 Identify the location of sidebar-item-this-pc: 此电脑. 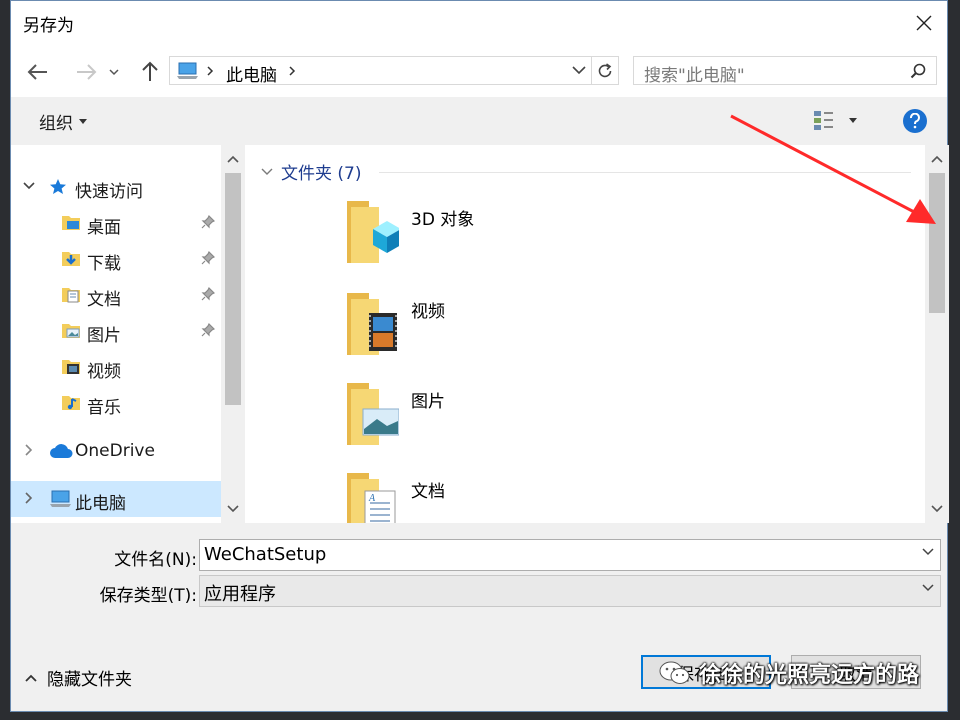
(116, 499).